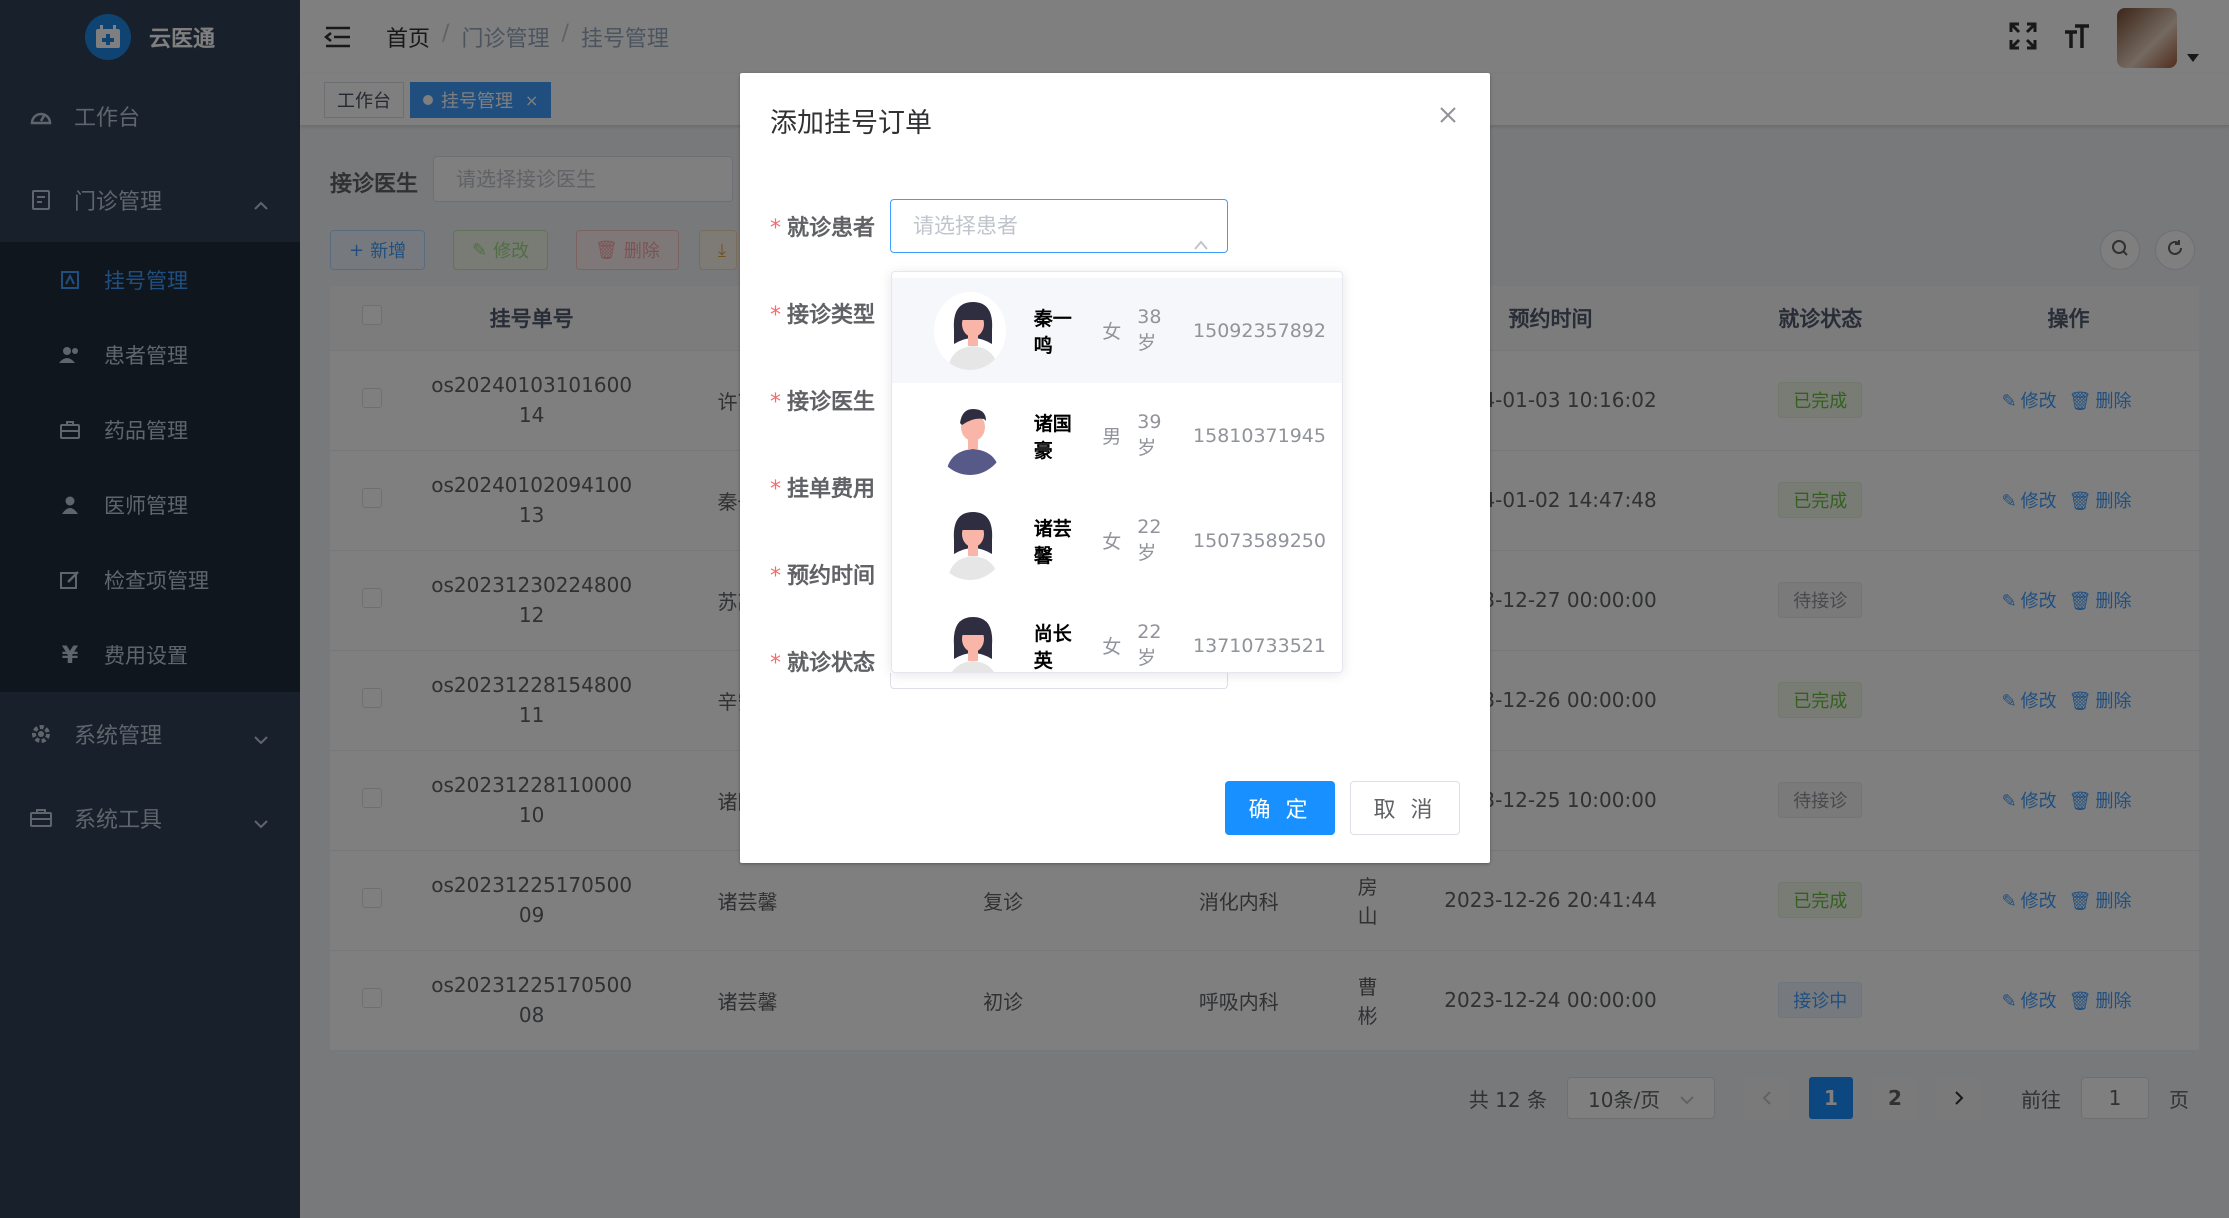  What do you see at coordinates (1052, 437) in the screenshot?
I see `patient-name: 诸国豪` at bounding box center [1052, 437].